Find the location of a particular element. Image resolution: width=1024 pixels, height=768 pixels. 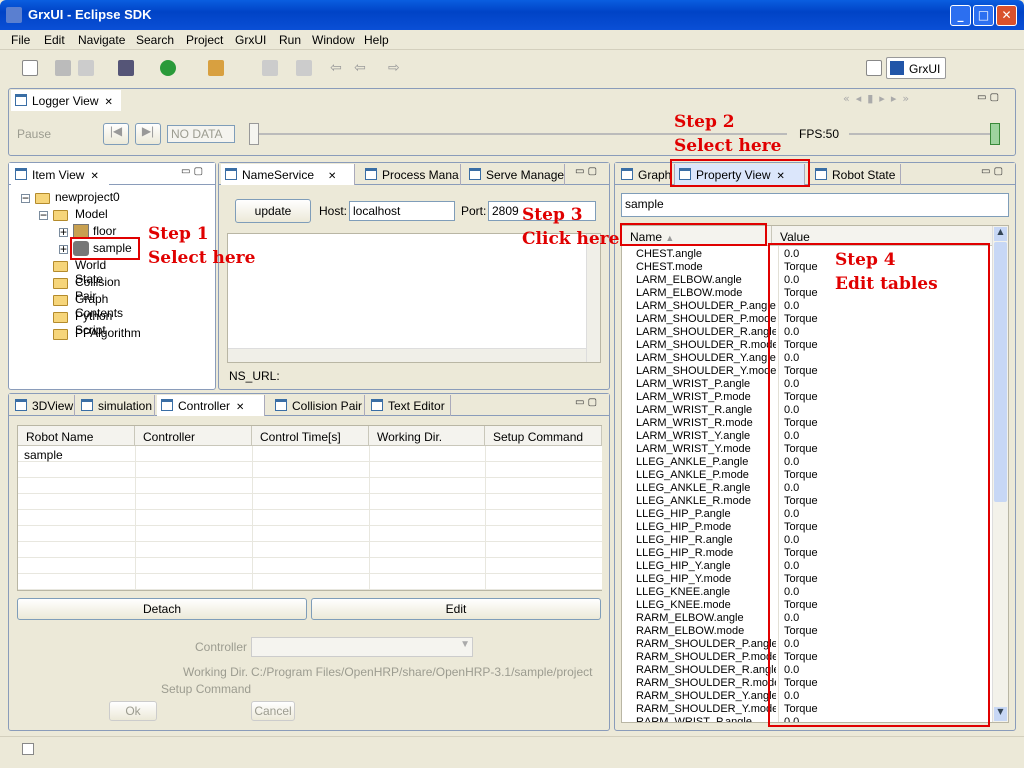

tab-collision-pair: Collision Pair is located at coordinates (318, 405).